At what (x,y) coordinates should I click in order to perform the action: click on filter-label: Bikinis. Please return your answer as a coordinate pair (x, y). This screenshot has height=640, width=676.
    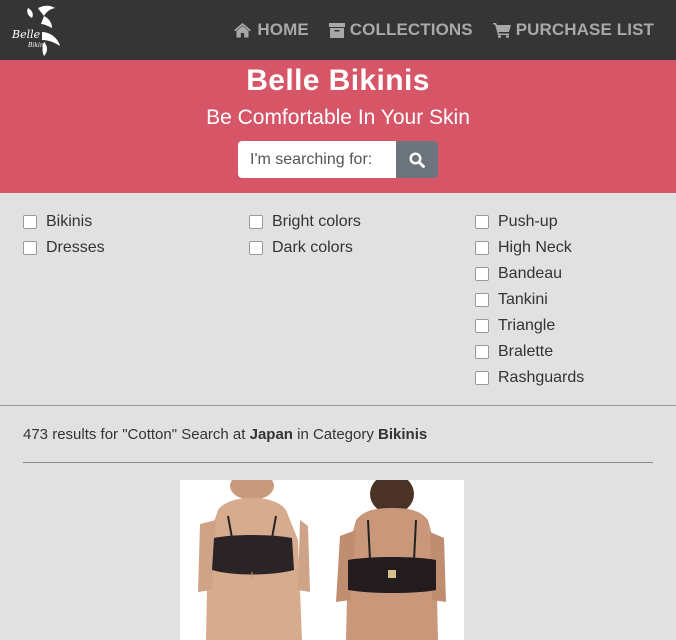
    Looking at the image, I should click on (69, 221).